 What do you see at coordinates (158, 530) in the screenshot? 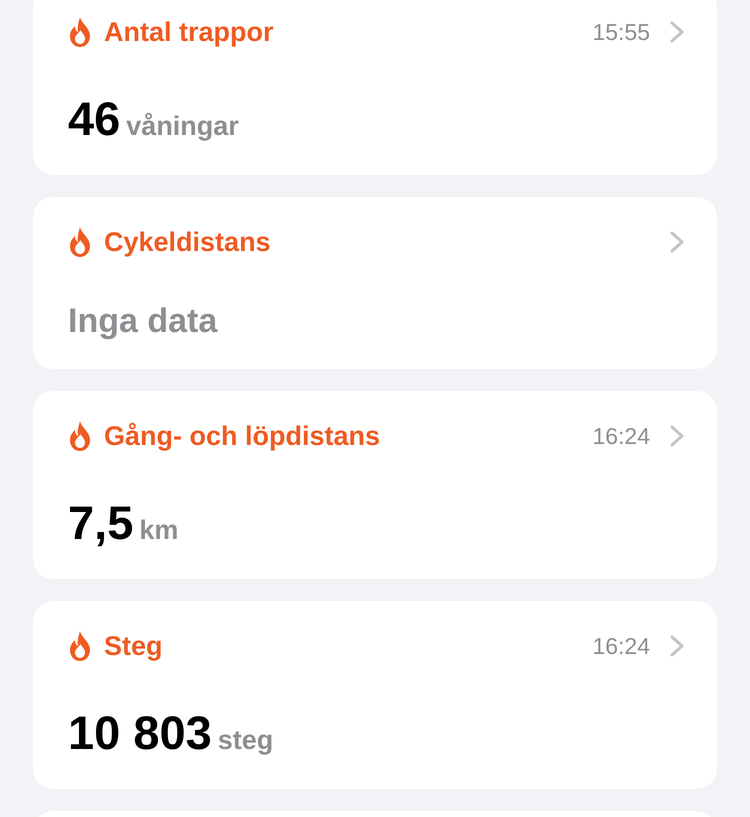
I see `metric-unit: km` at bounding box center [158, 530].